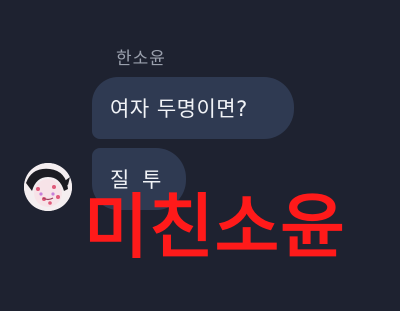  Describe the element at coordinates (193, 108) in the screenshot. I see `message-bubble: 여자 두명이면?` at that location.